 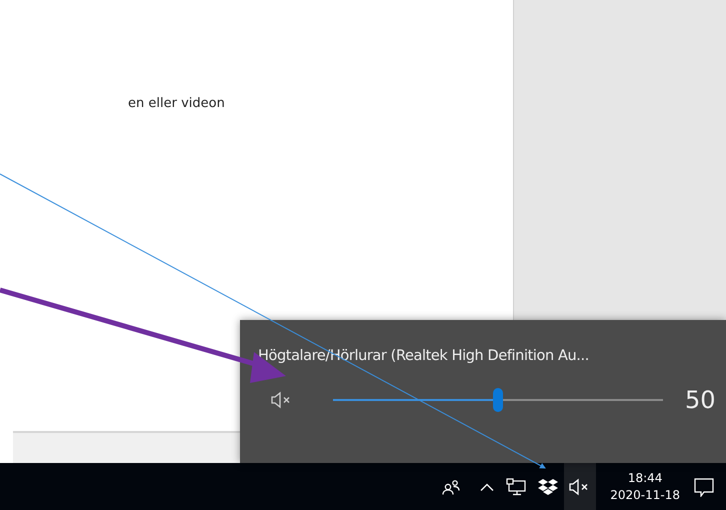 I want to click on clock-time: 18:44, so click(x=645, y=478).